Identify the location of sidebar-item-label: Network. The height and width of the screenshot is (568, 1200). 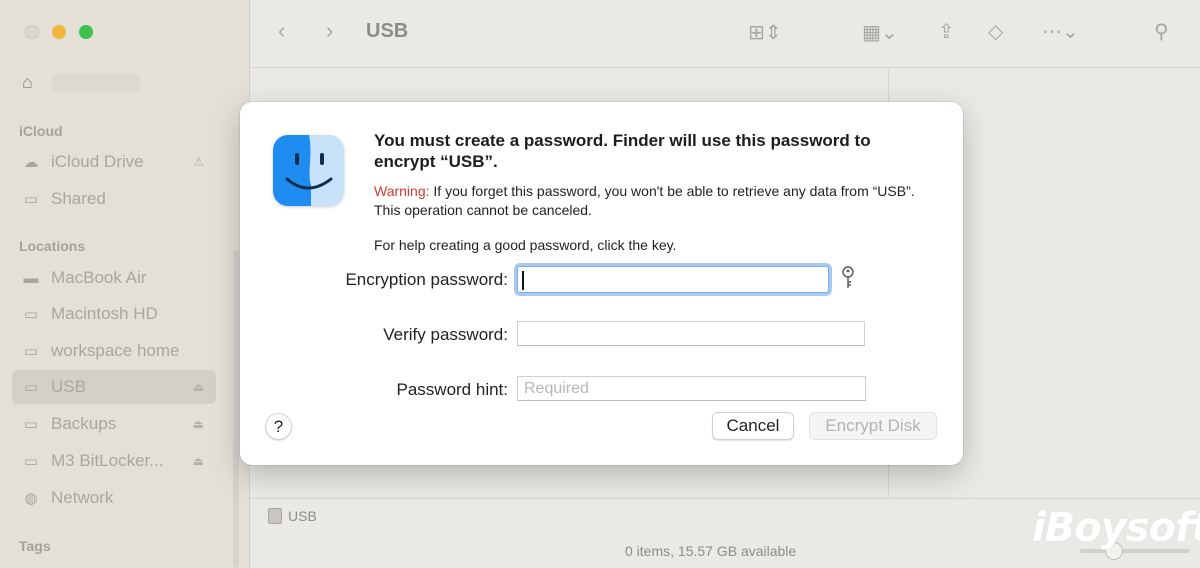
(82, 497).